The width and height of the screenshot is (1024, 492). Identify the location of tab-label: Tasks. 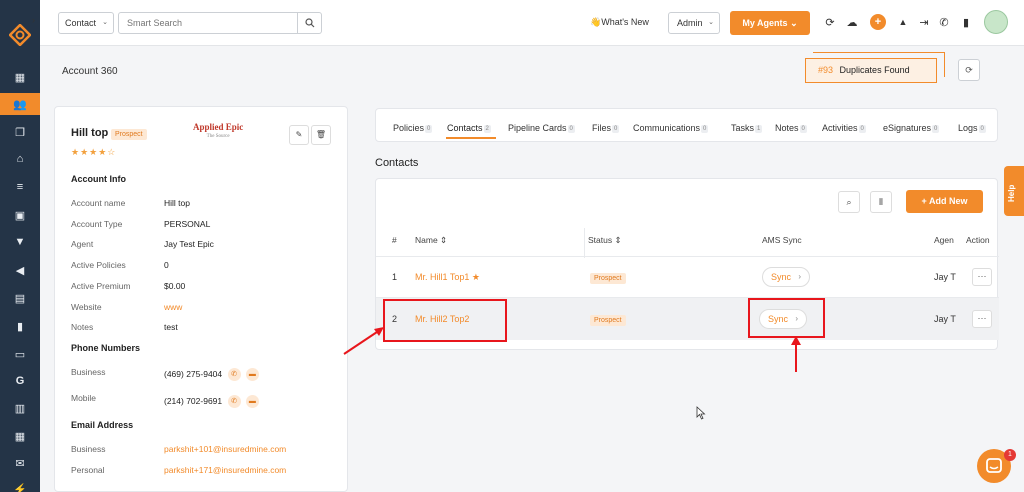
(743, 128).